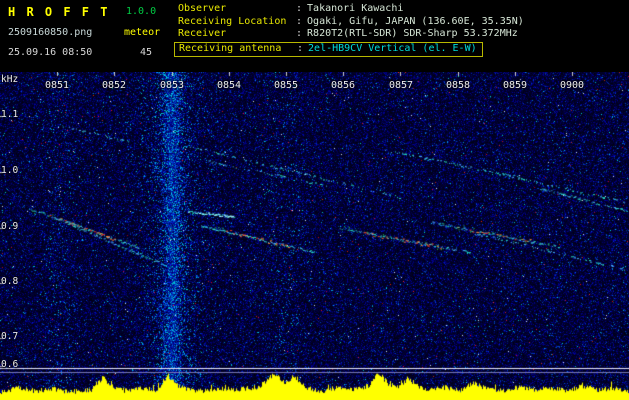 The height and width of the screenshot is (400, 629). Describe the element at coordinates (142, 32) in the screenshot. I see `mode-label: meteor` at that location.